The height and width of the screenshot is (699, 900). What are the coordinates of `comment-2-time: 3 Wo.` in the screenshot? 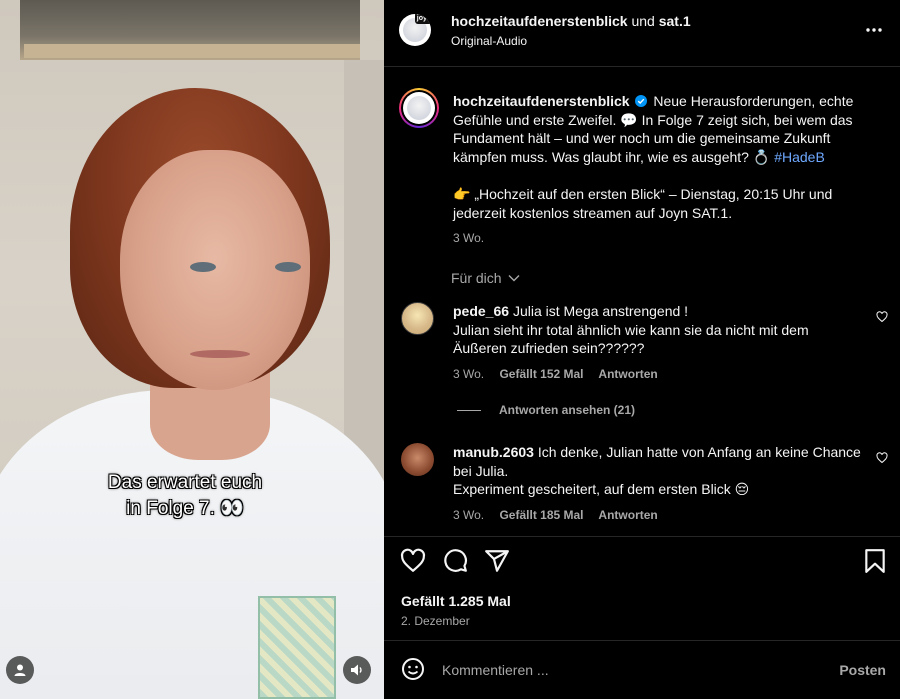 It's located at (469, 515).